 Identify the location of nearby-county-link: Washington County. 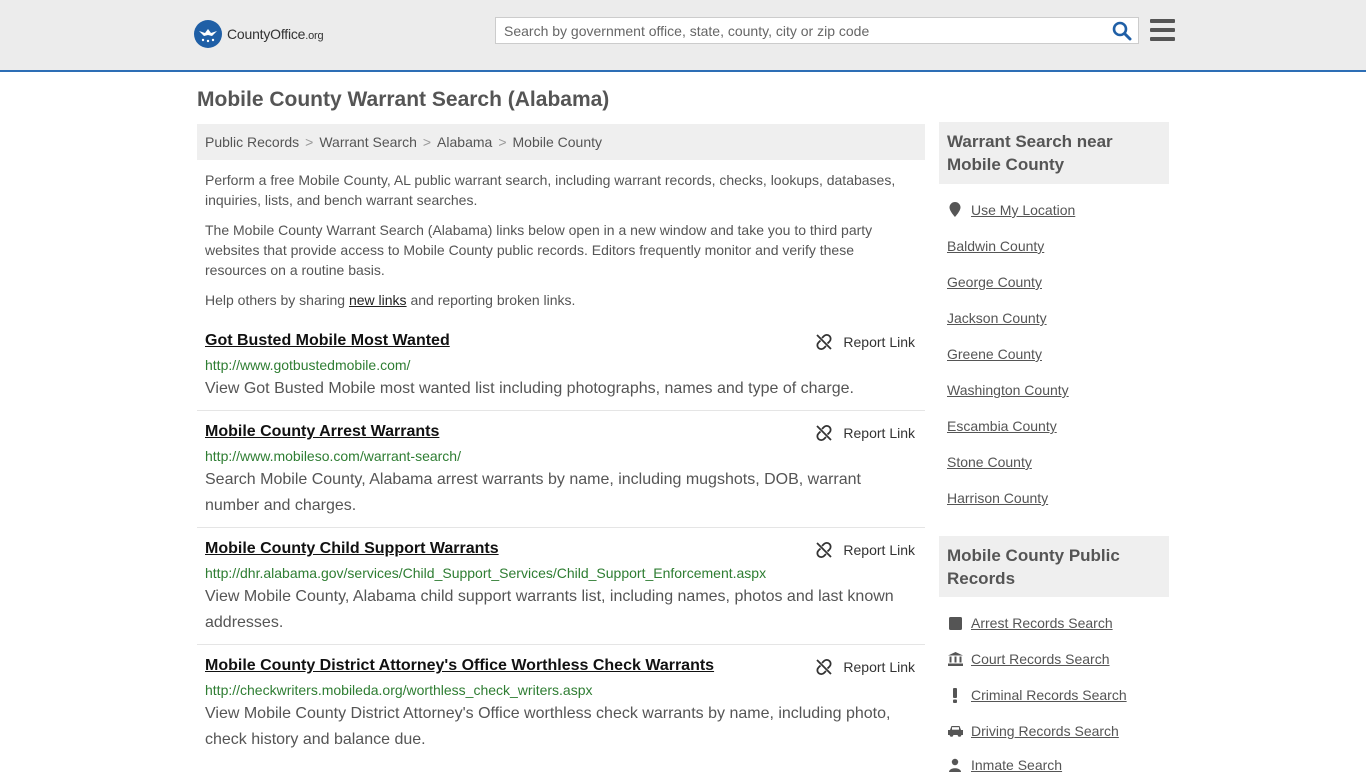
(1008, 390).